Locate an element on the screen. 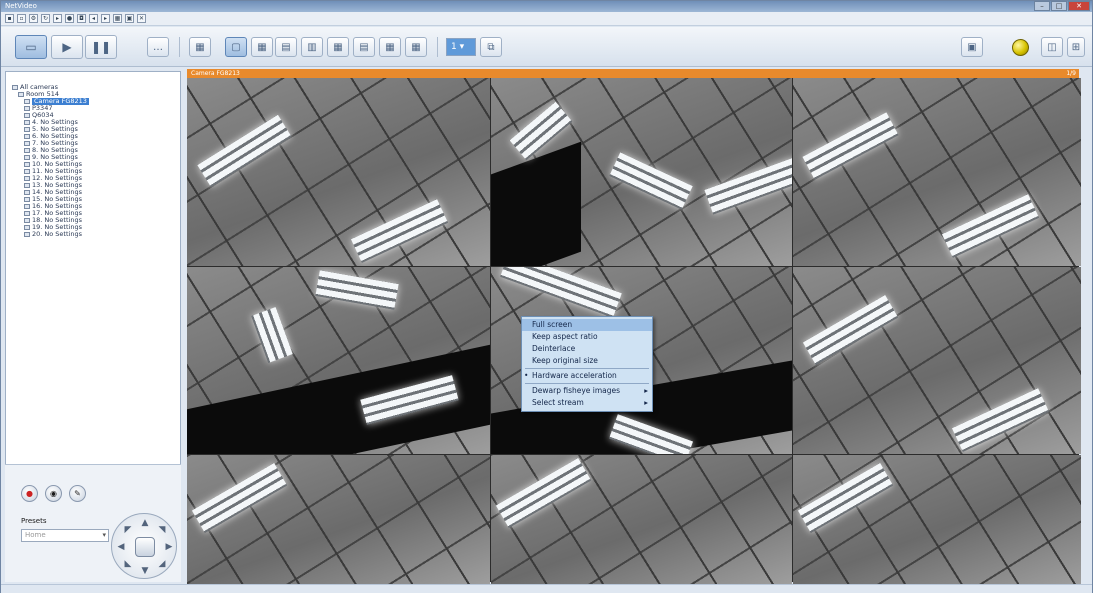 The image size is (1093, 593). monitor-icon: ▭ is located at coordinates (31, 47).